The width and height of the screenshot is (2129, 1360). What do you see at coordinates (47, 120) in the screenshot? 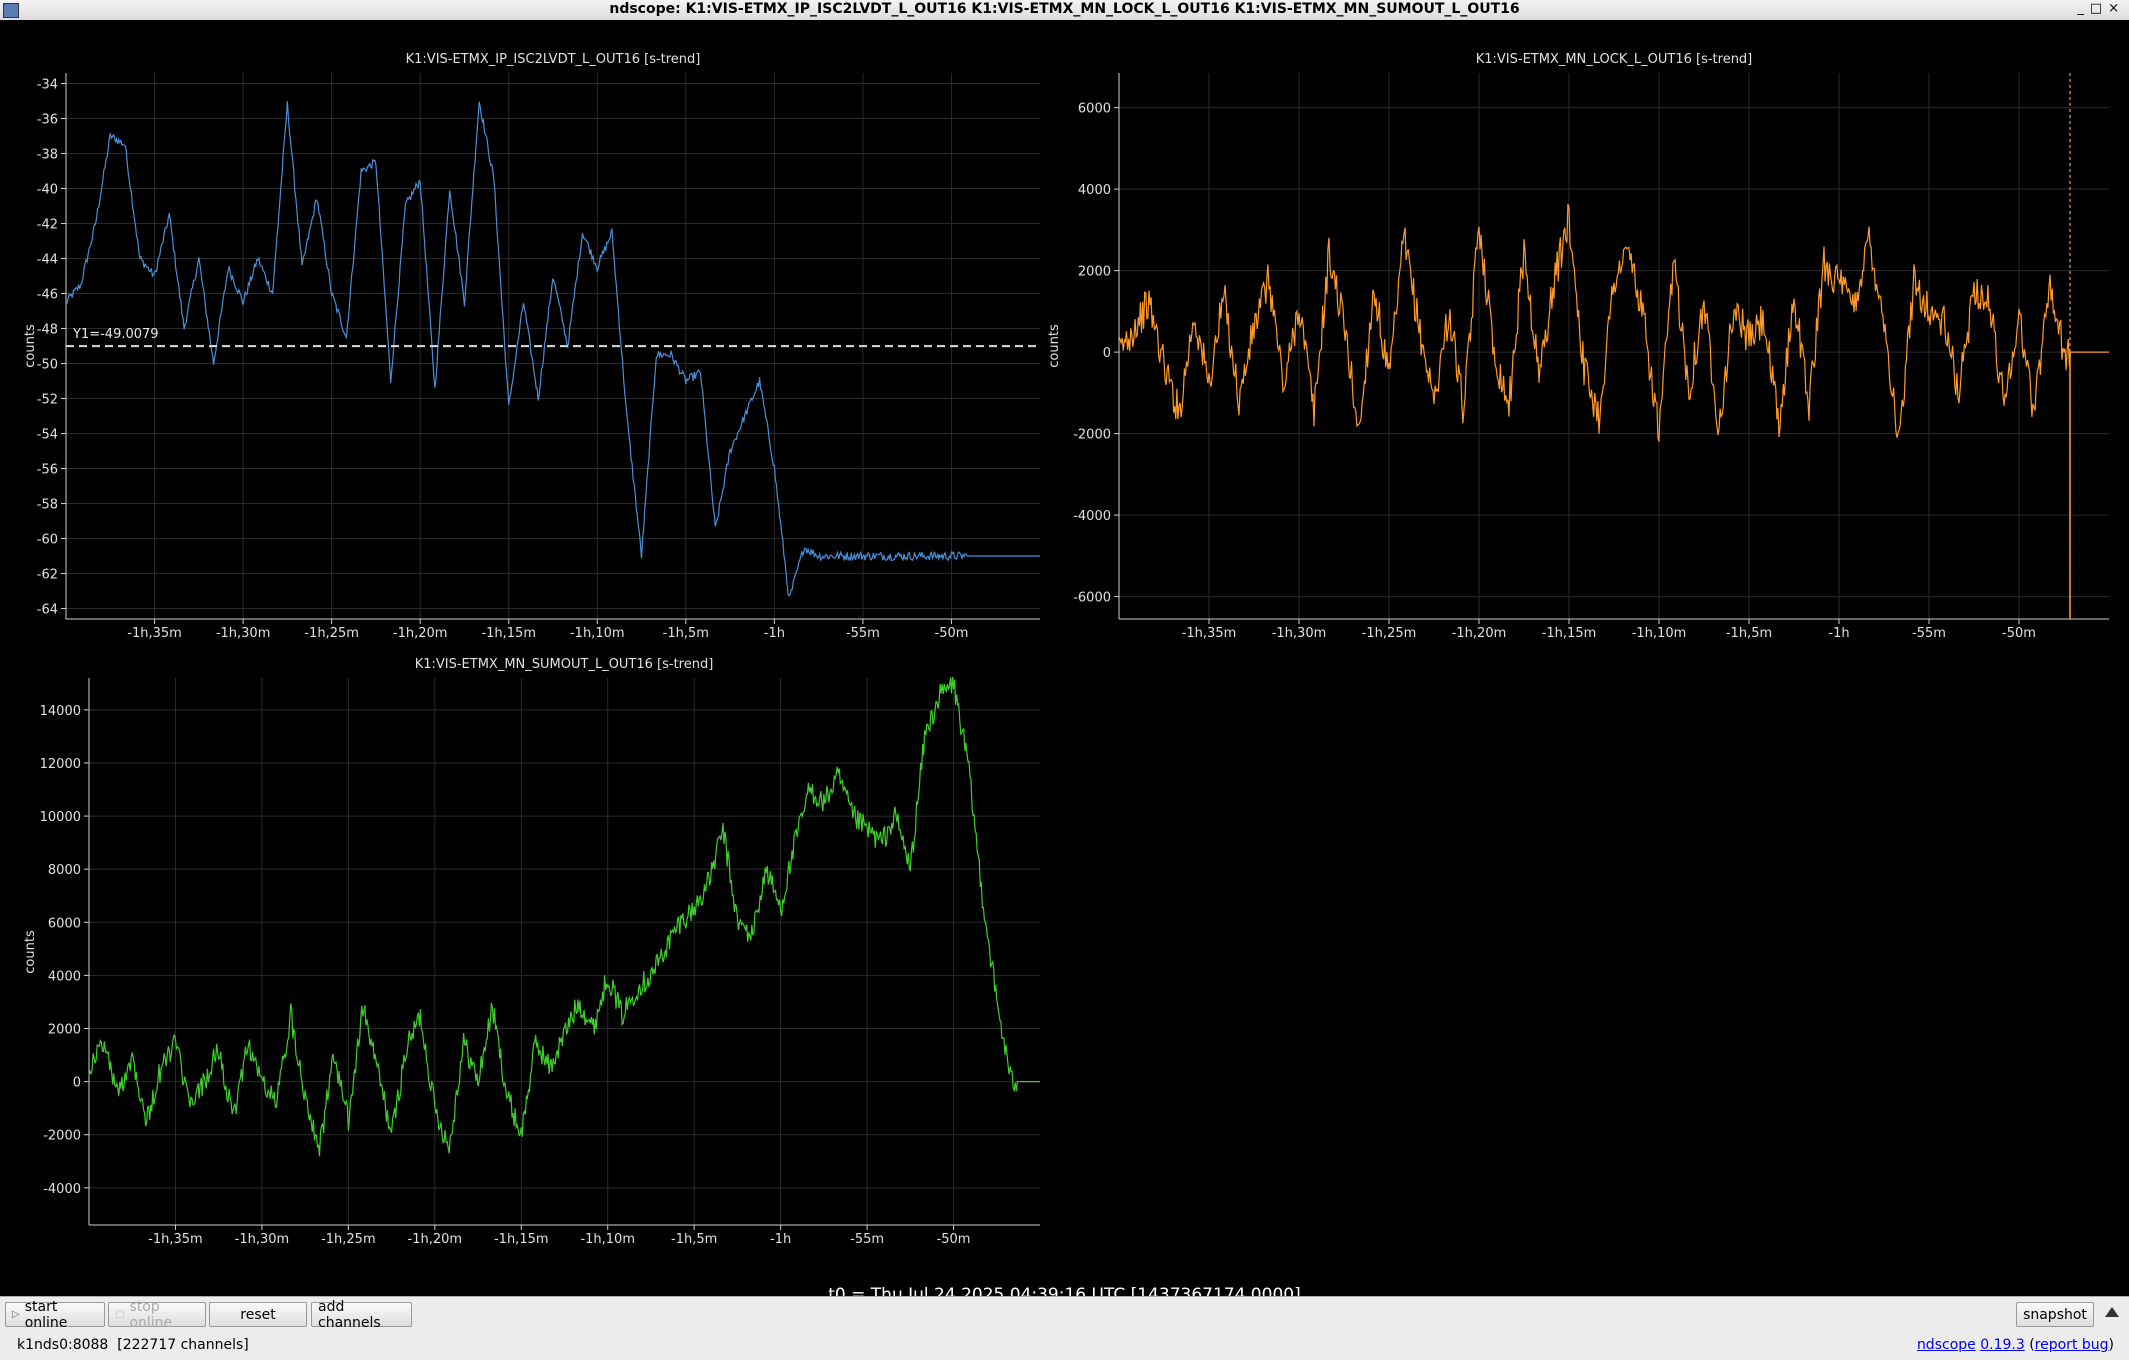
I see `y-tick-label: -36` at bounding box center [47, 120].